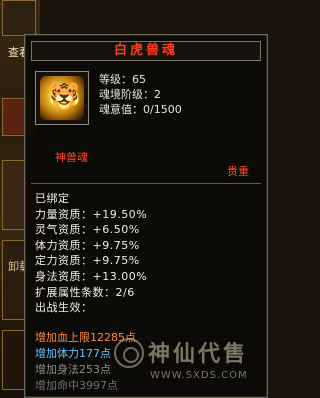 Image resolution: width=320 pixels, height=398 pixels. I want to click on attribute-row: 灵气资质：+6.50%, so click(87, 230).